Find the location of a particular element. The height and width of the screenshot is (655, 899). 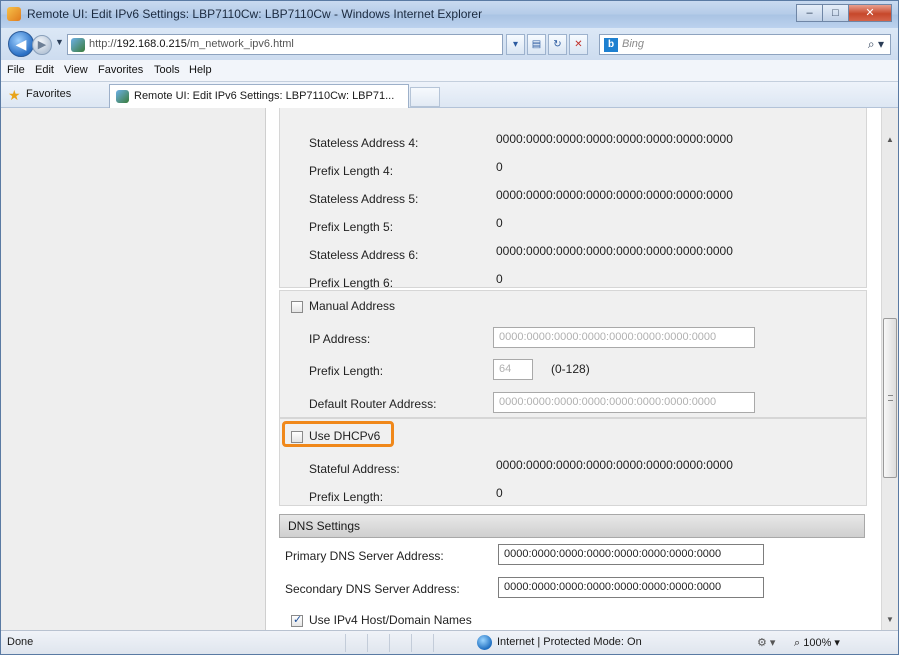

vertical-scrollbar: ▲ ▼ is located at coordinates (889, 369).